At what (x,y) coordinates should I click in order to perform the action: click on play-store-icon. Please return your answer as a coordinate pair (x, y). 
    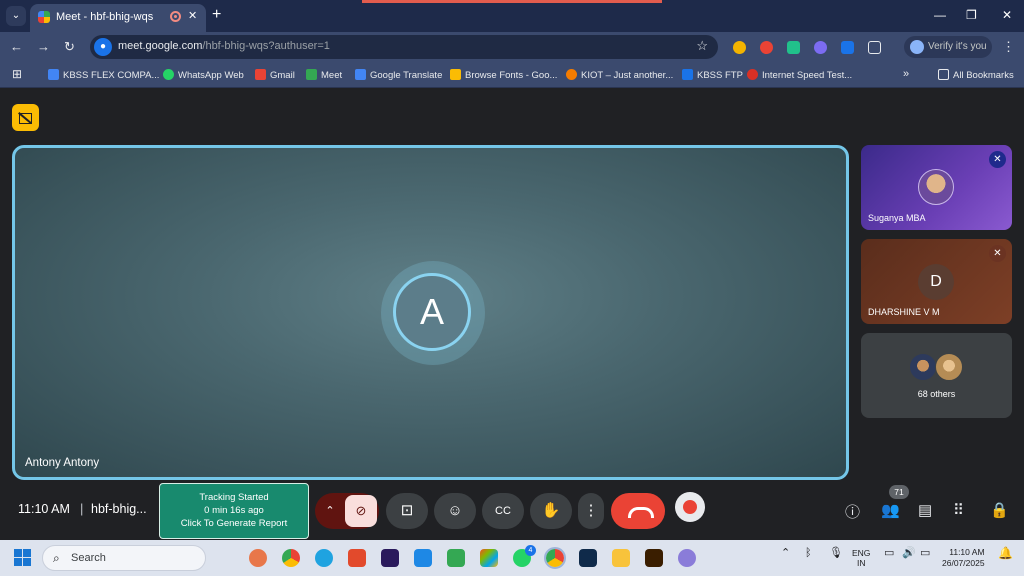
    Looking at the image, I should click on (456, 558).